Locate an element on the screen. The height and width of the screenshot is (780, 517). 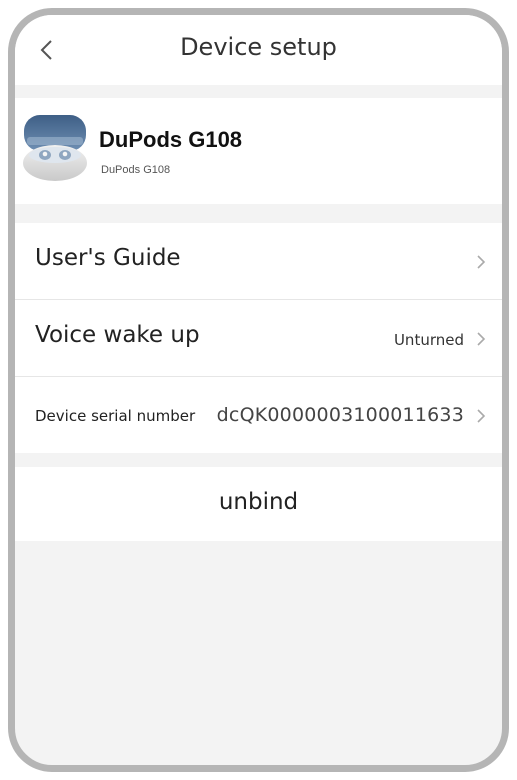
voice-wake-up-row: Voice wake up Unturned is located at coordinates (258, 338).